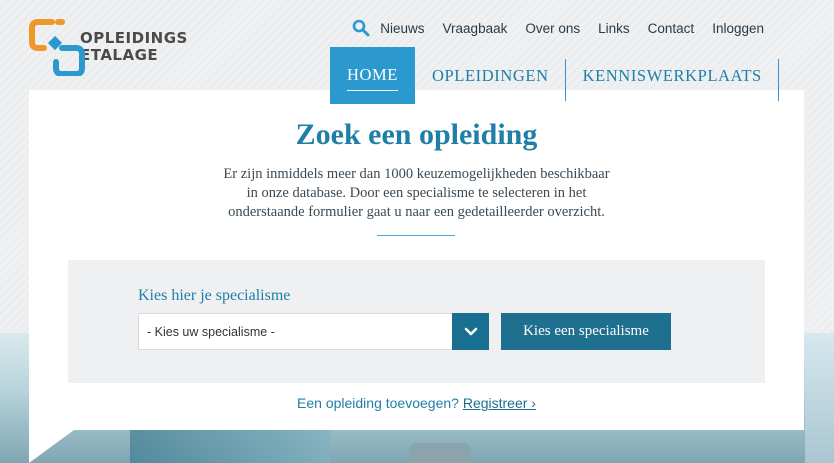 The height and width of the screenshot is (463, 834). Describe the element at coordinates (378, 403) in the screenshot. I see `add-course-text: Een opleiding toevoegen?` at that location.